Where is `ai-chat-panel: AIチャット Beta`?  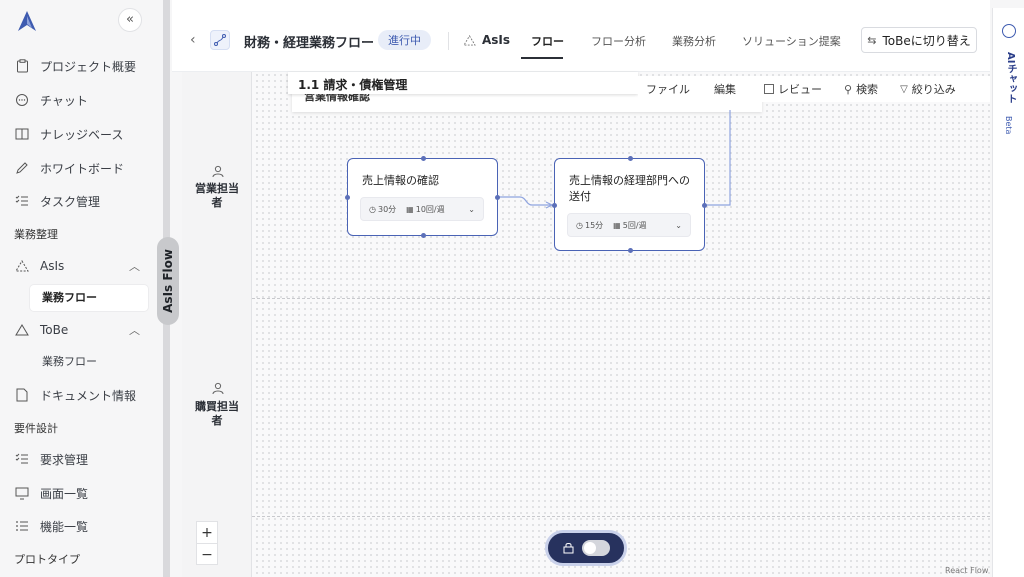 ai-chat-panel: AIチャット Beta is located at coordinates (1008, 292).